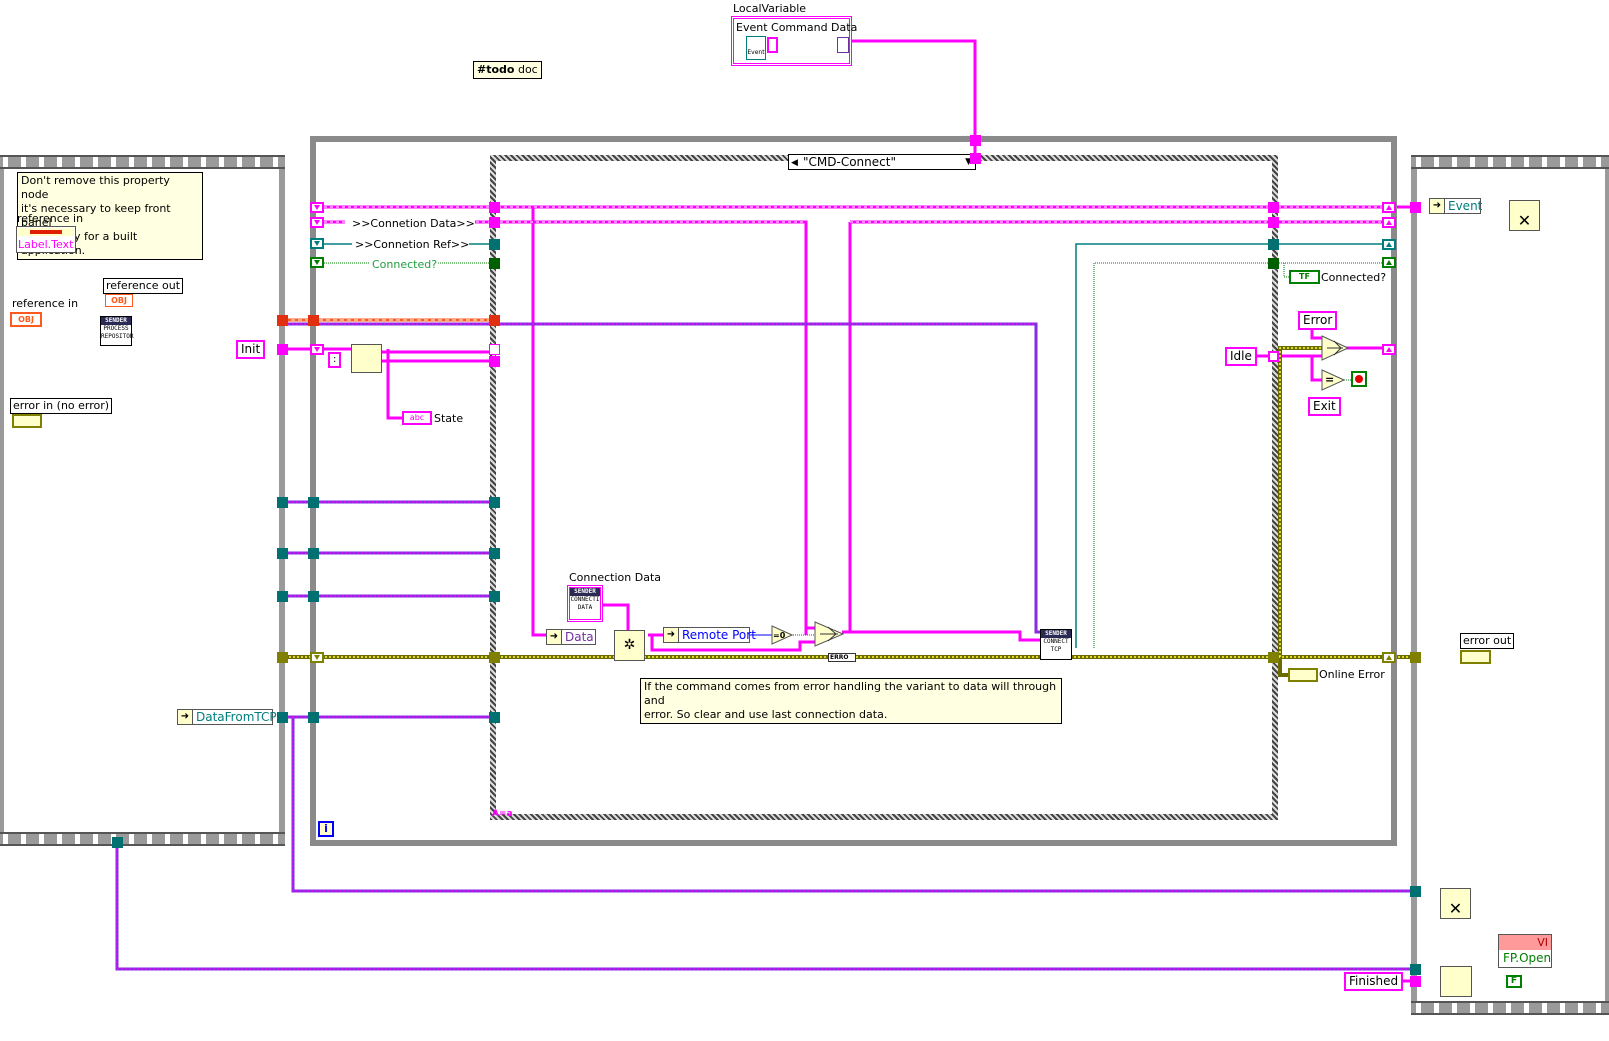 This screenshot has width=1609, height=1041. Describe the element at coordinates (1324, 406) in the screenshot. I see `exit-constant: Exit` at that location.